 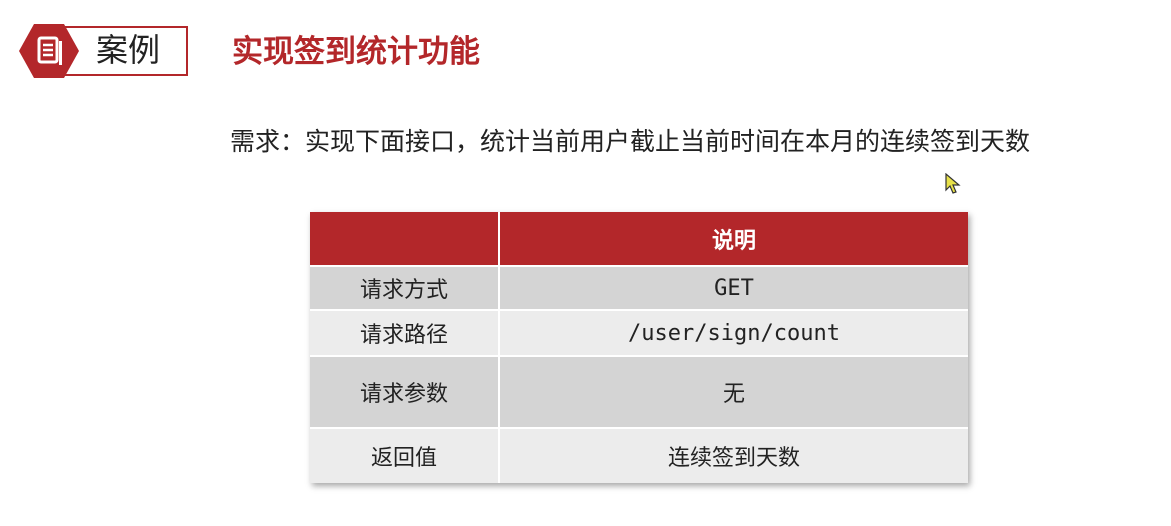 I want to click on row-label: 请求参数, so click(x=405, y=392).